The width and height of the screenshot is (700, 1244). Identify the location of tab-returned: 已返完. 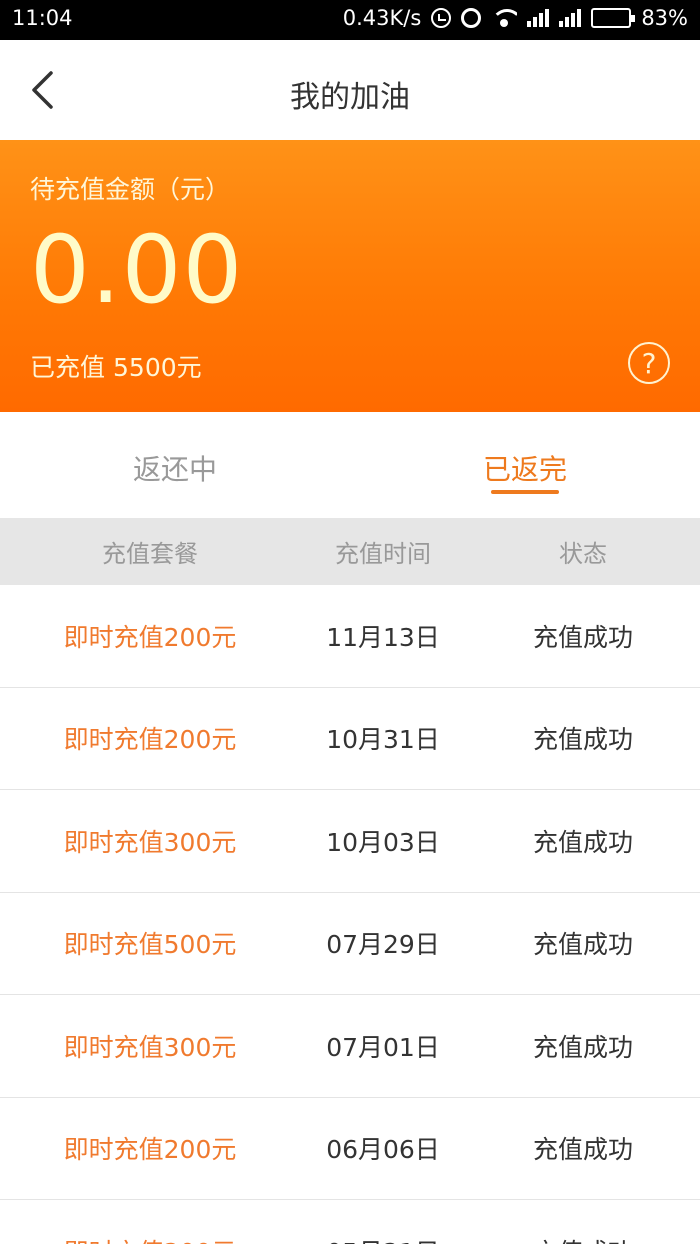
(525, 465).